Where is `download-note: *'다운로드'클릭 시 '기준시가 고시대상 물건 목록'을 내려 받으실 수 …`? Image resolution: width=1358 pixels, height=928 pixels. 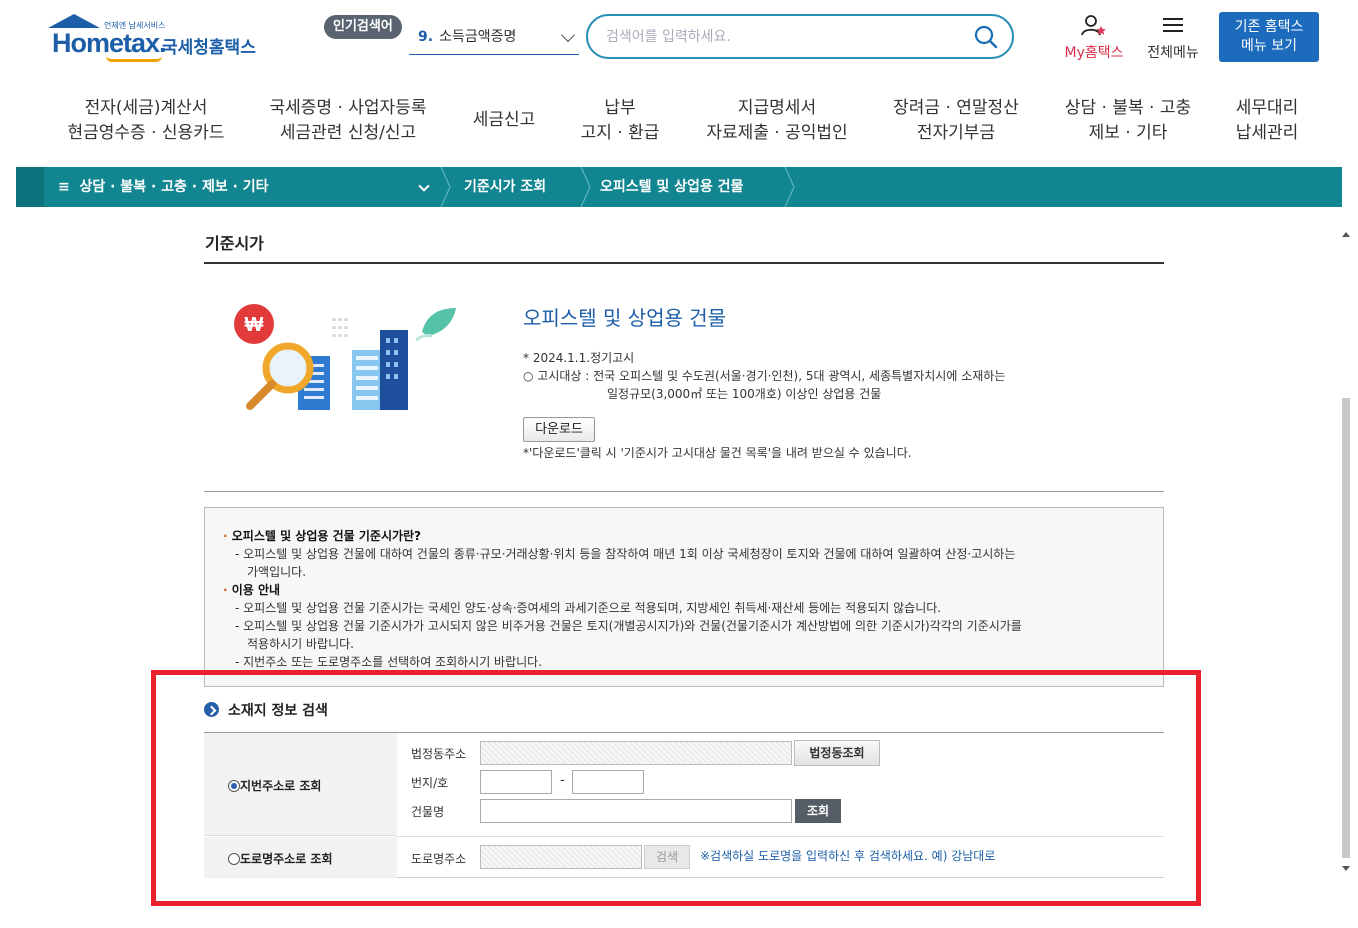 download-note: *'다운로드'클릭 시 '기준시가 고시대상 물건 목록'을 내려 받으실 수 … is located at coordinates (717, 453).